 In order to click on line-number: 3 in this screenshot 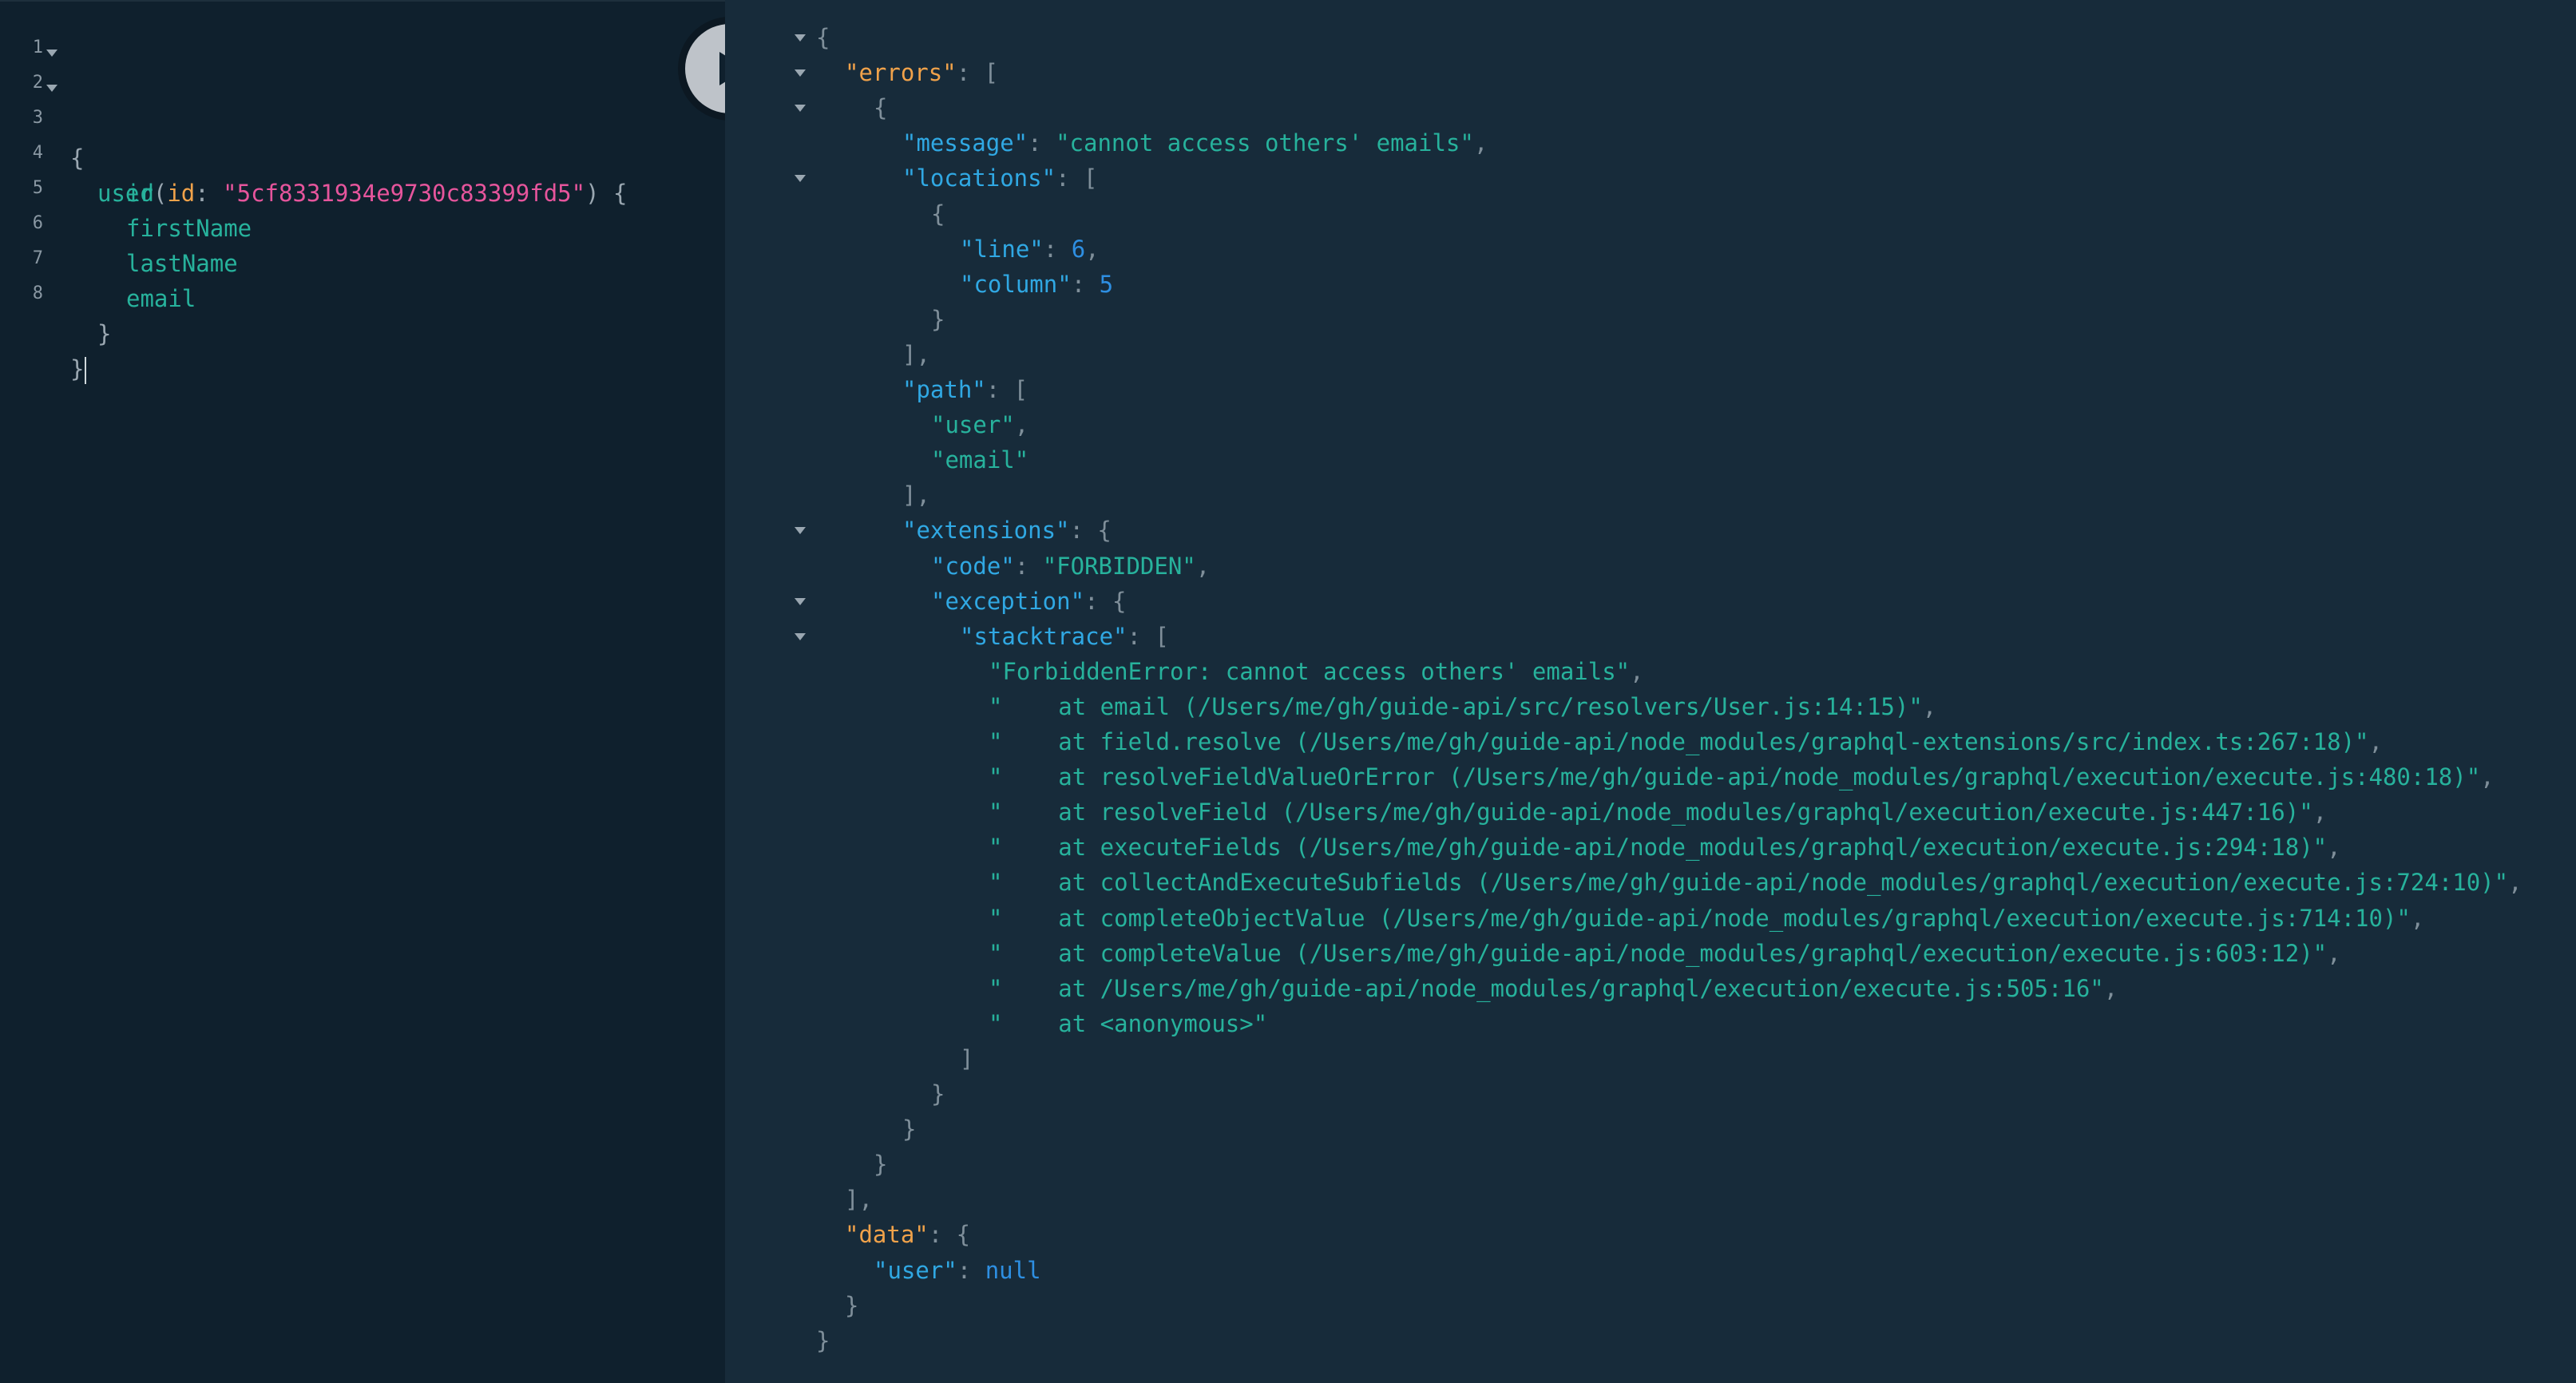, I will do `click(37, 118)`.